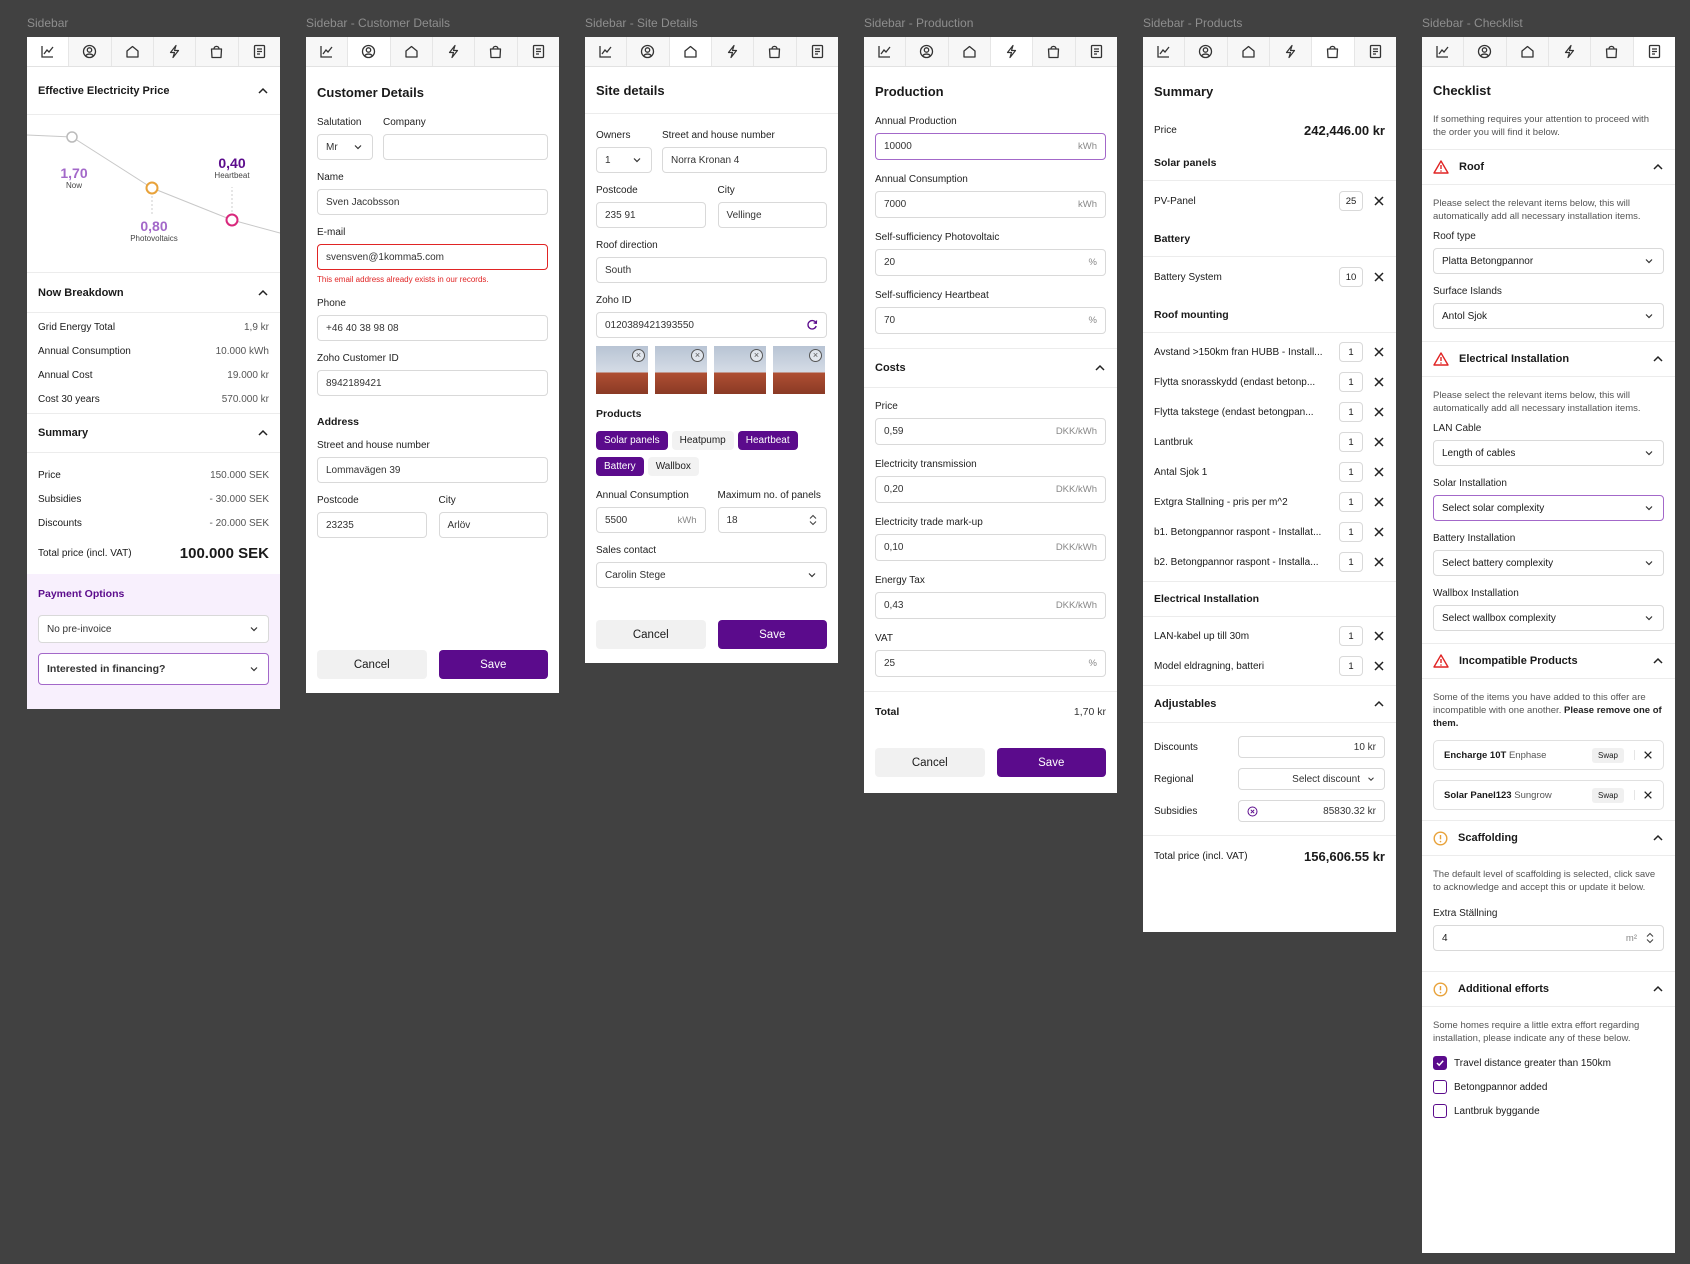  Describe the element at coordinates (772, 215) in the screenshot. I see `city-field: Vellinge` at that location.